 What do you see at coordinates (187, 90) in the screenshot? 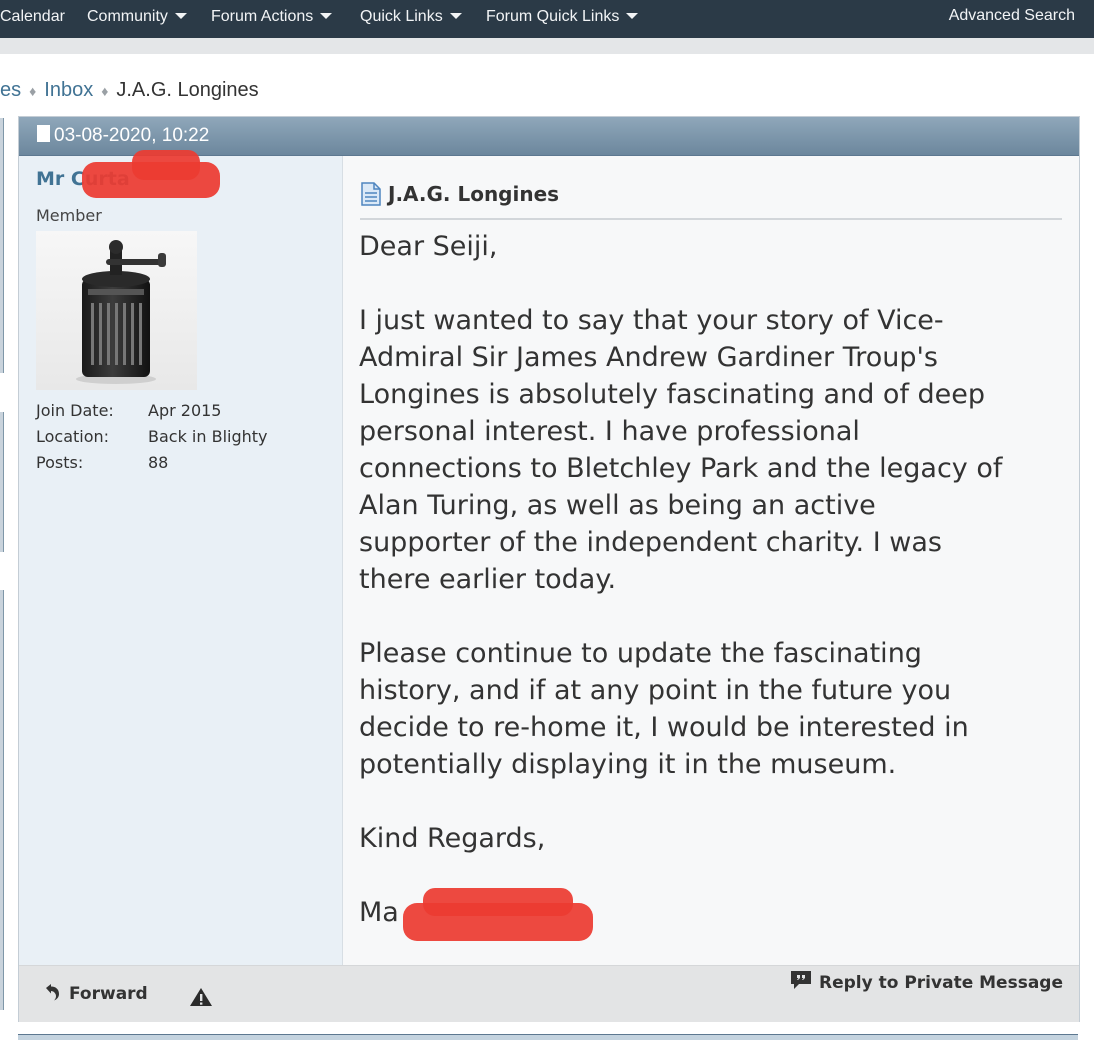
I see `breadcrumb-current: J.A.G. Longines` at bounding box center [187, 90].